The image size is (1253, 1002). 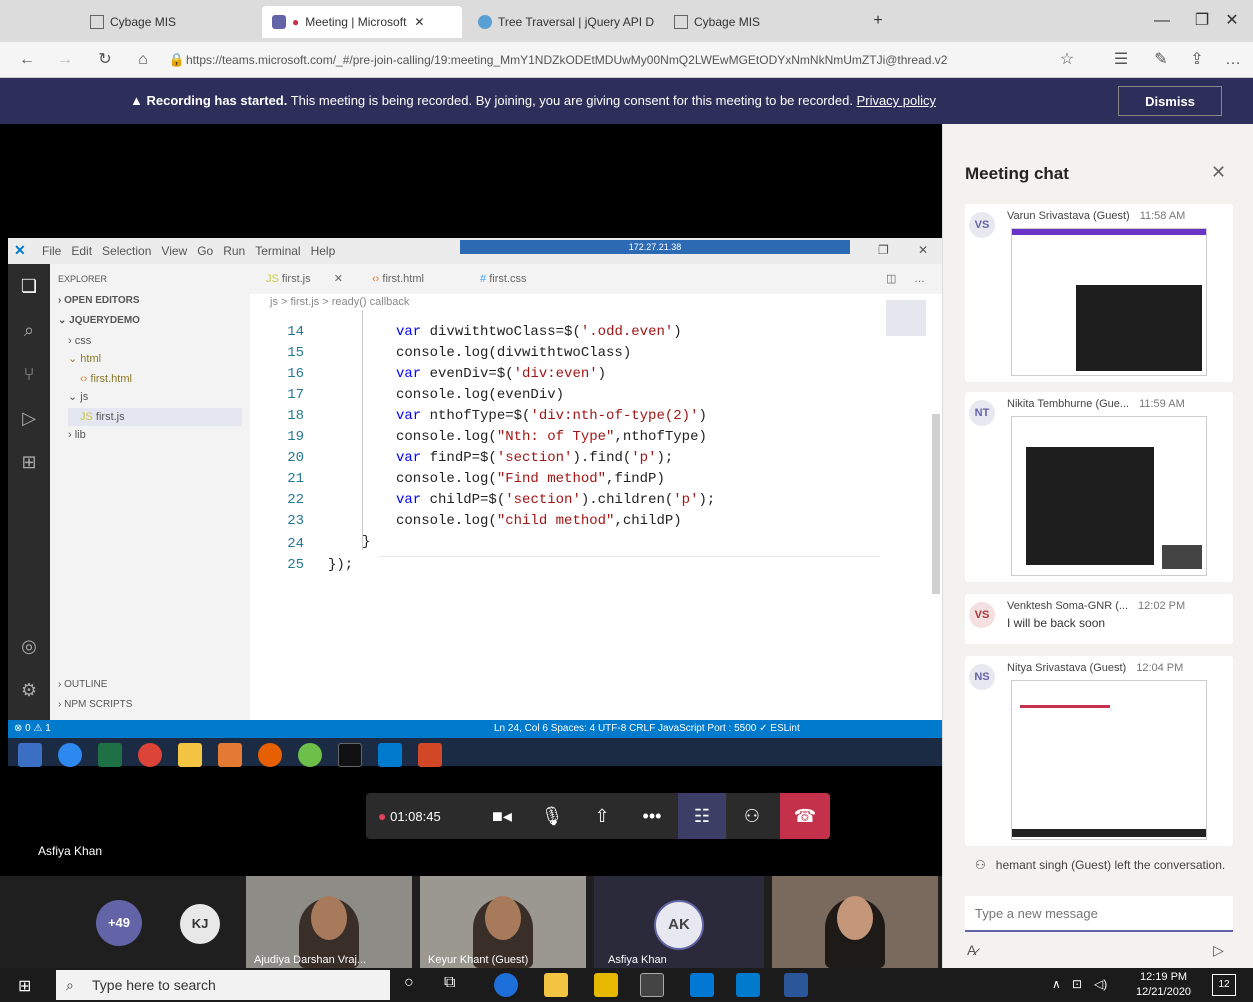 What do you see at coordinates (234, 251) in the screenshot?
I see `menu-run: Run` at bounding box center [234, 251].